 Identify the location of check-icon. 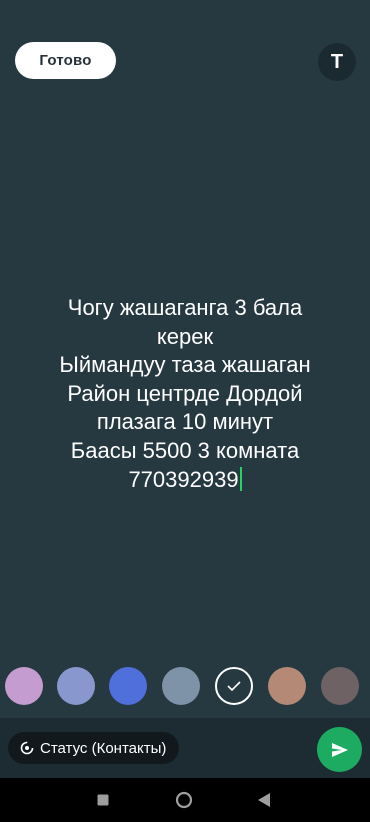
(234, 686).